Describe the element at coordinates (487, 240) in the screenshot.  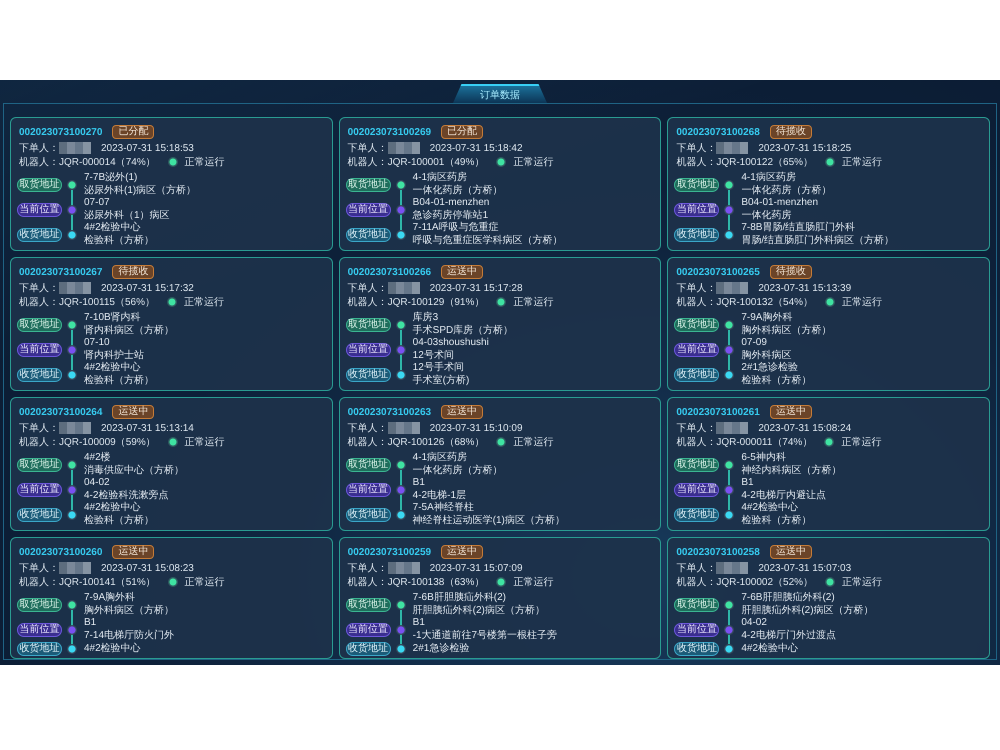
I see `address-line: 呼吸与危重症医学科病区（方桥）` at that location.